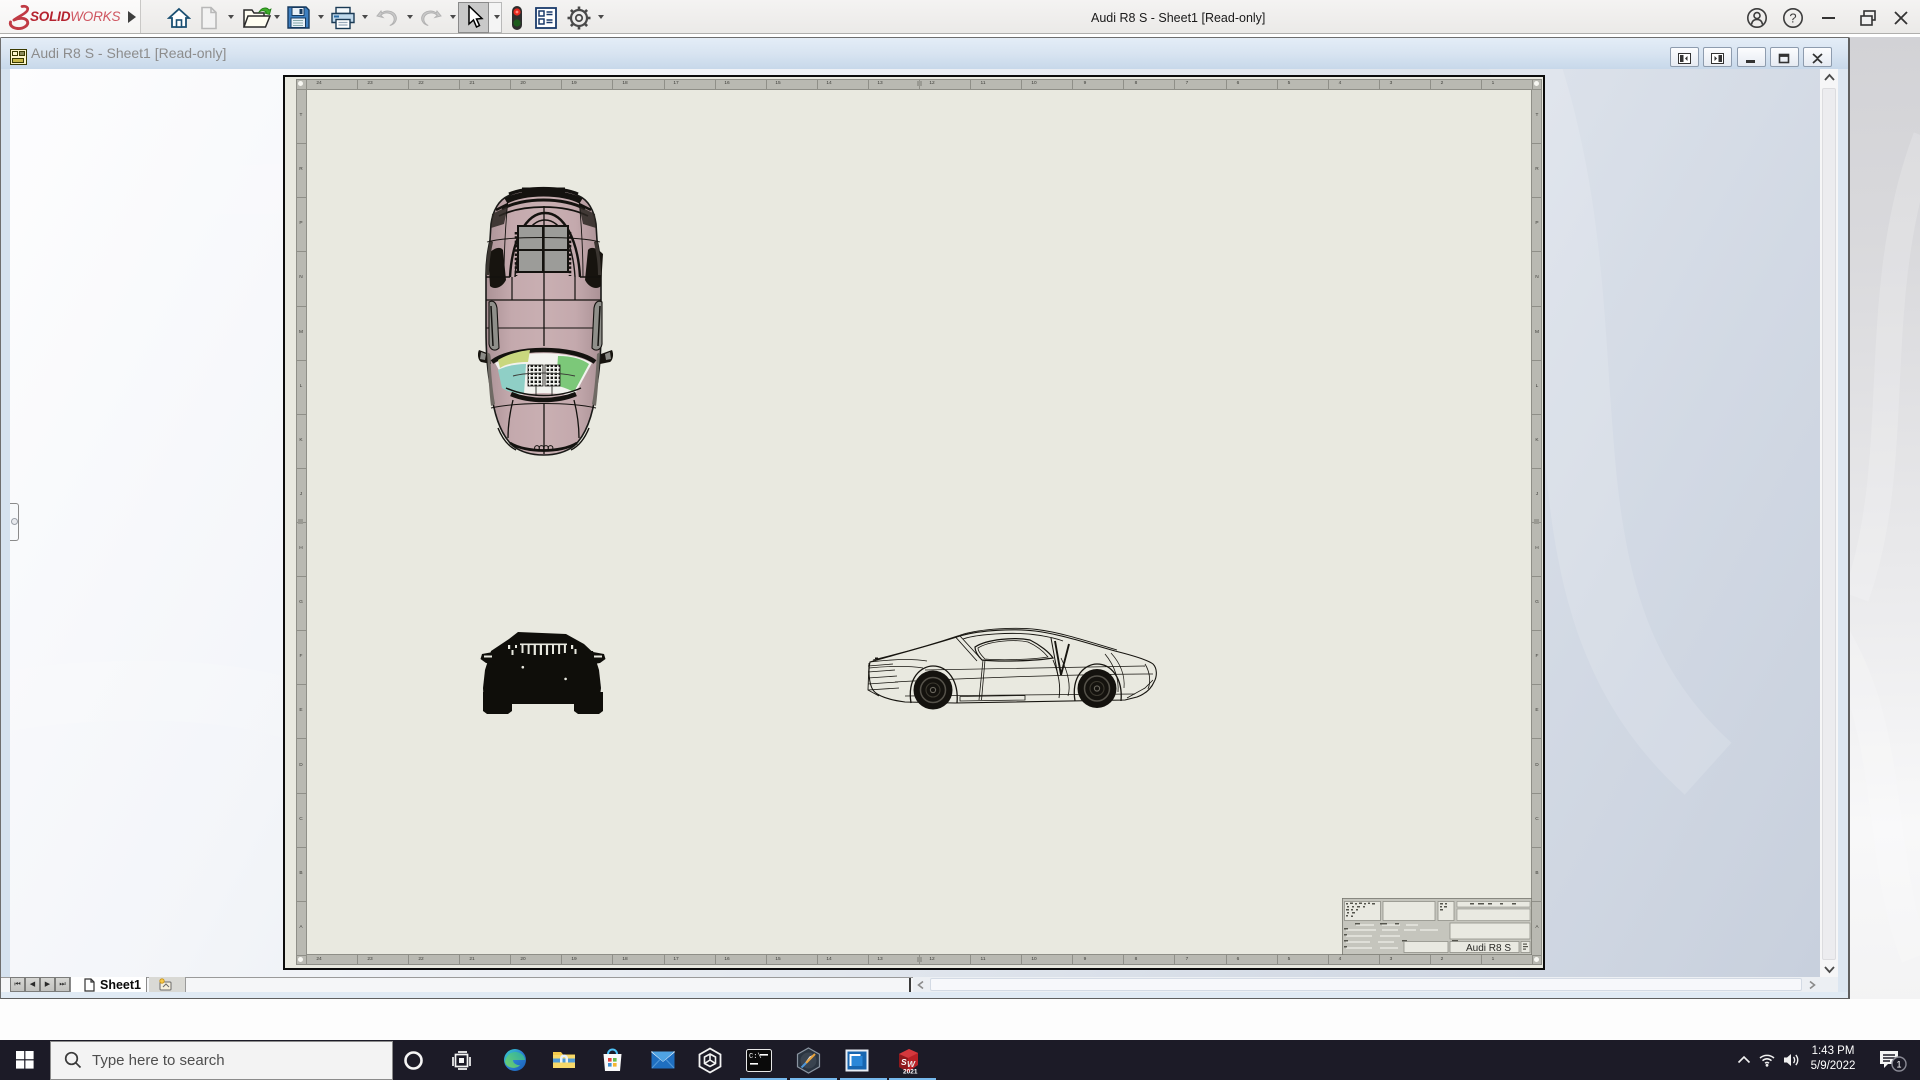 The image size is (1920, 1080). What do you see at coordinates (755, 1057) in the screenshot?
I see `svg-text: C:\` at bounding box center [755, 1057].